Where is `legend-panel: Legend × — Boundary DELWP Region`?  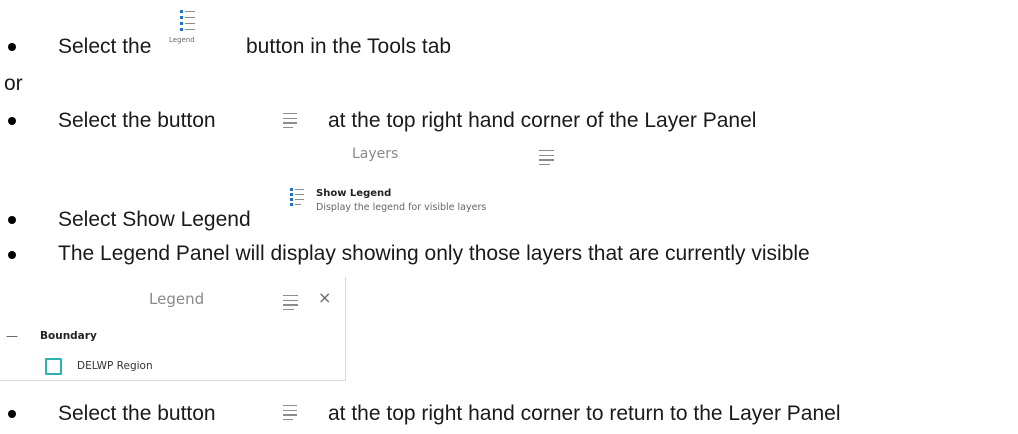 legend-panel: Legend × — Boundary DELWP Region is located at coordinates (173, 329).